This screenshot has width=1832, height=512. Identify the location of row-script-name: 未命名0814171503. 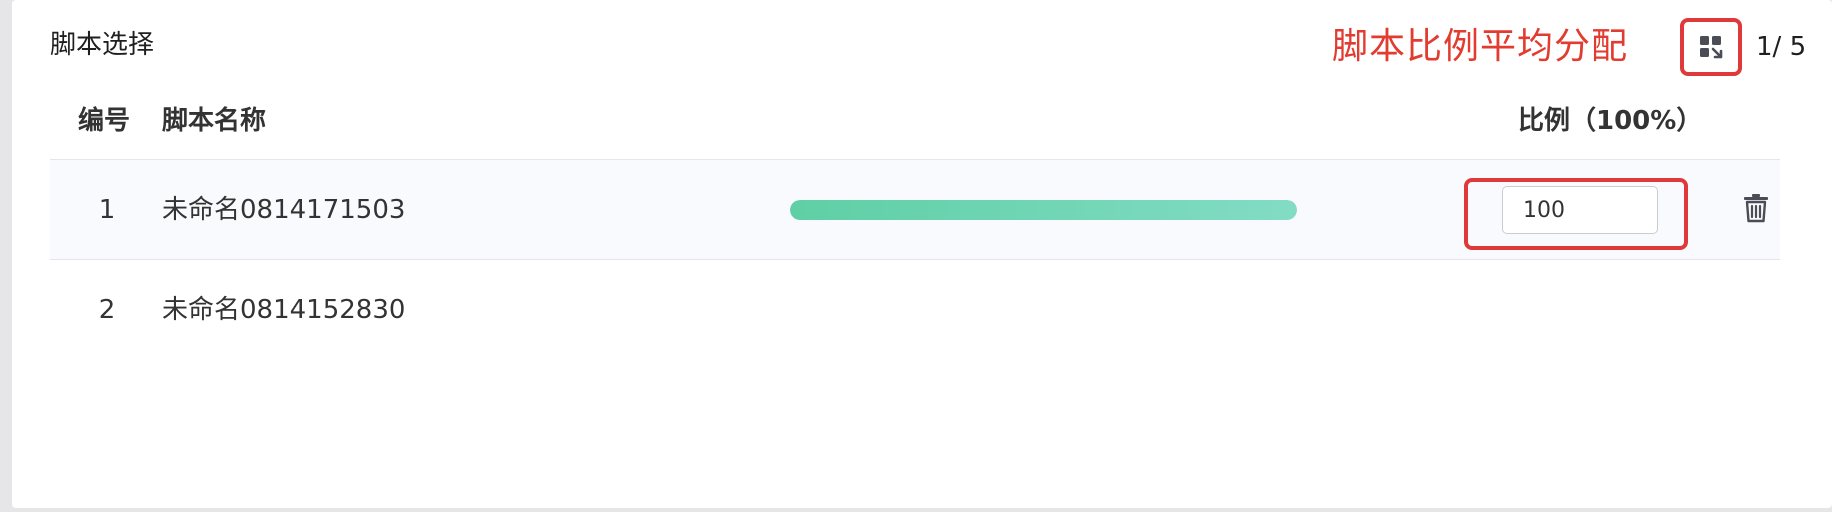
(284, 210).